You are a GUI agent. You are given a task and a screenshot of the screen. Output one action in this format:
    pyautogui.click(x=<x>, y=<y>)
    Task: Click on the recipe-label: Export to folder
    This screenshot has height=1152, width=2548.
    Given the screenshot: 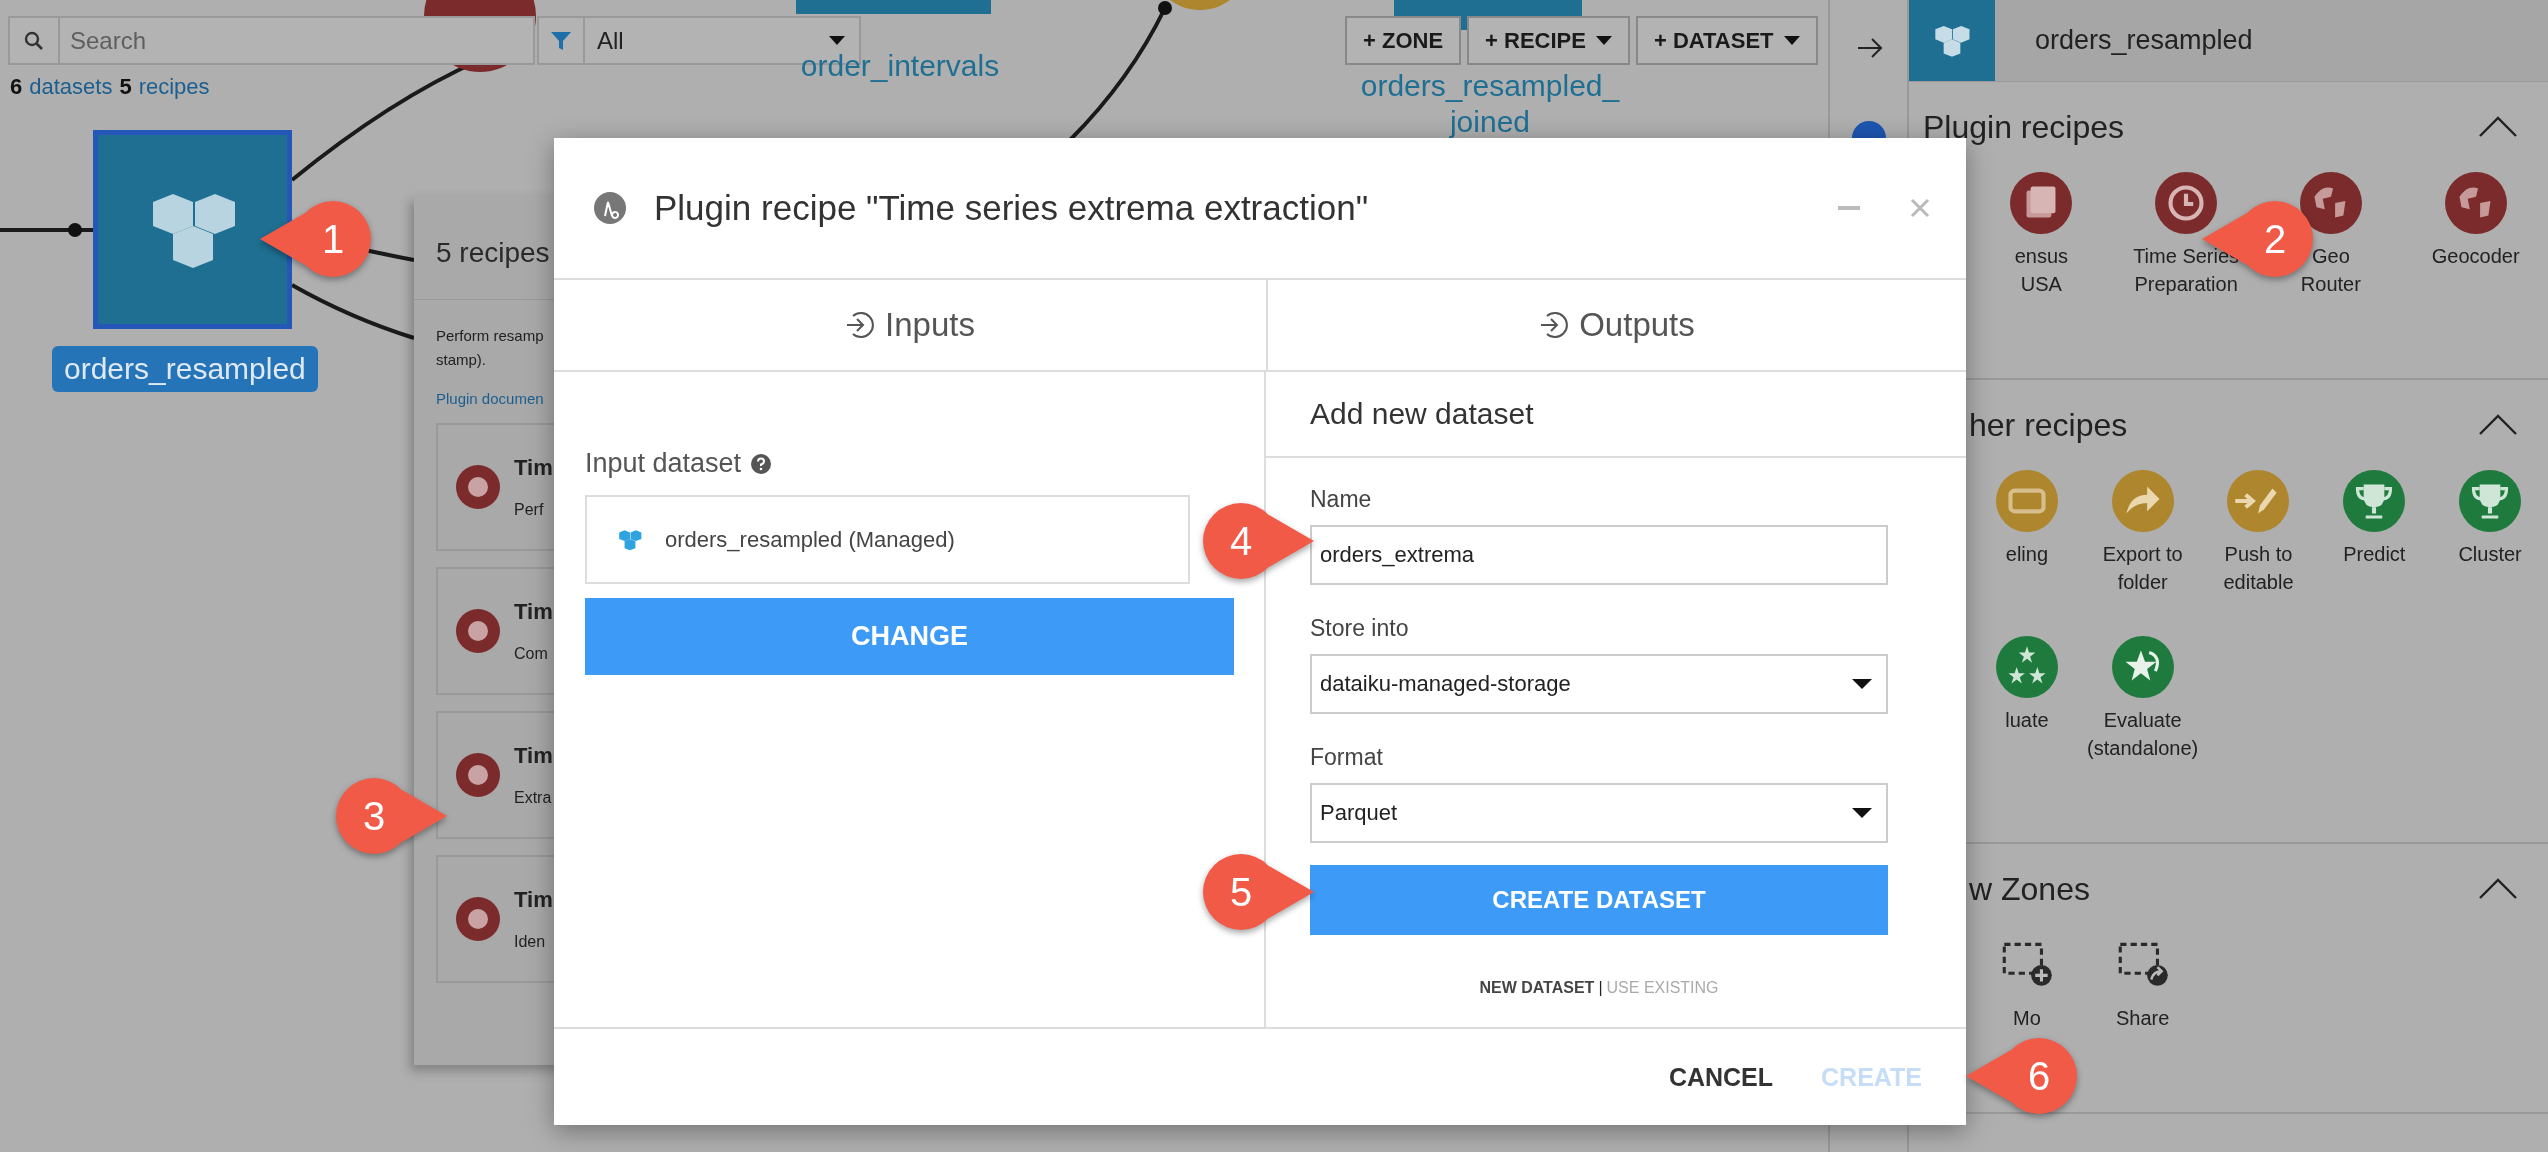 What is the action you would take?
    pyautogui.click(x=2142, y=568)
    